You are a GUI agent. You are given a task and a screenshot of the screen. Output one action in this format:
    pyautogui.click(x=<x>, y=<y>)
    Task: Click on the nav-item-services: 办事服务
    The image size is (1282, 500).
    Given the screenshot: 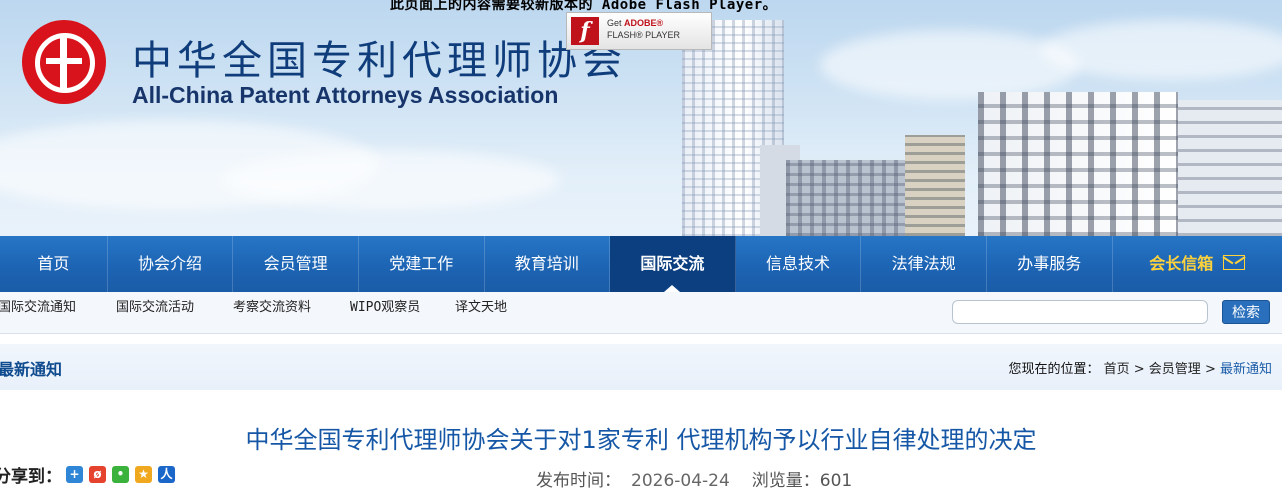 What is the action you would take?
    pyautogui.click(x=1050, y=264)
    